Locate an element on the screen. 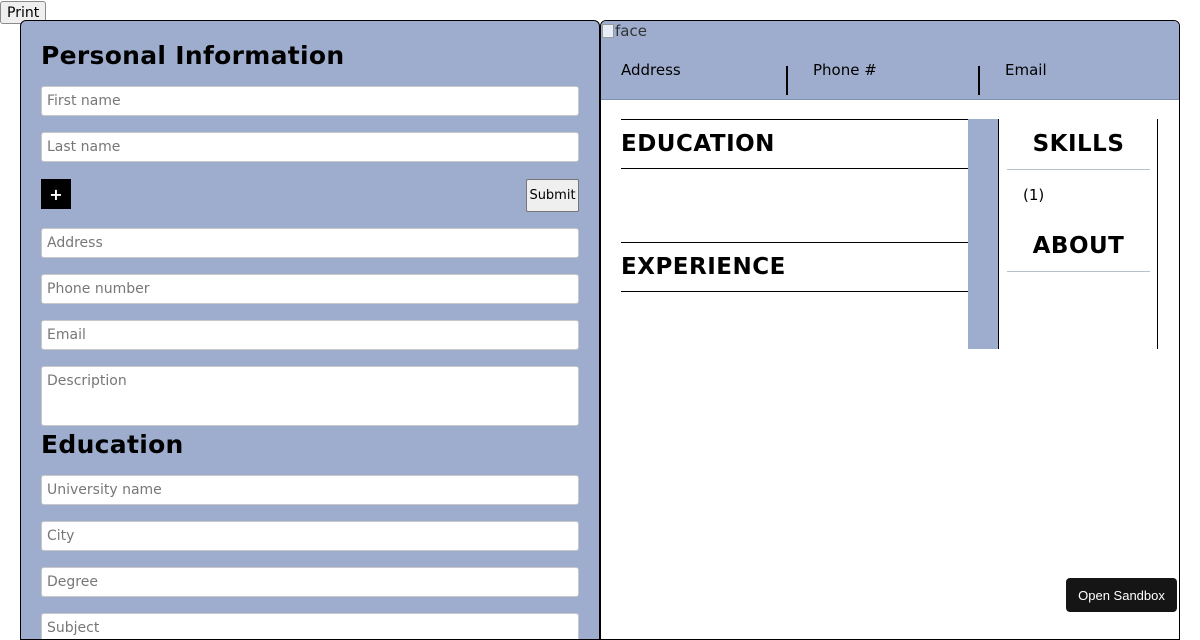 This screenshot has width=1200, height=640. profile-photo-alt-text: face is located at coordinates (631, 31).